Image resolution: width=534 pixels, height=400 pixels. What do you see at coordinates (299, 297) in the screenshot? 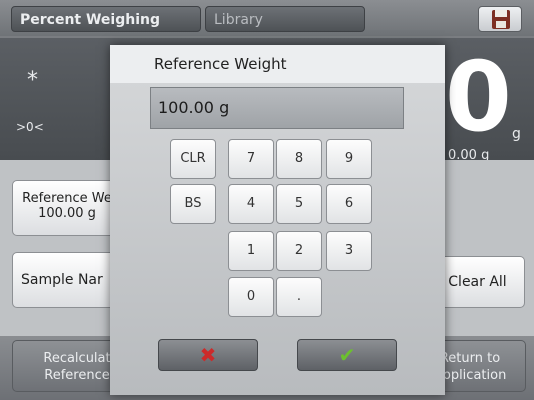
I see `key-decimal: .` at bounding box center [299, 297].